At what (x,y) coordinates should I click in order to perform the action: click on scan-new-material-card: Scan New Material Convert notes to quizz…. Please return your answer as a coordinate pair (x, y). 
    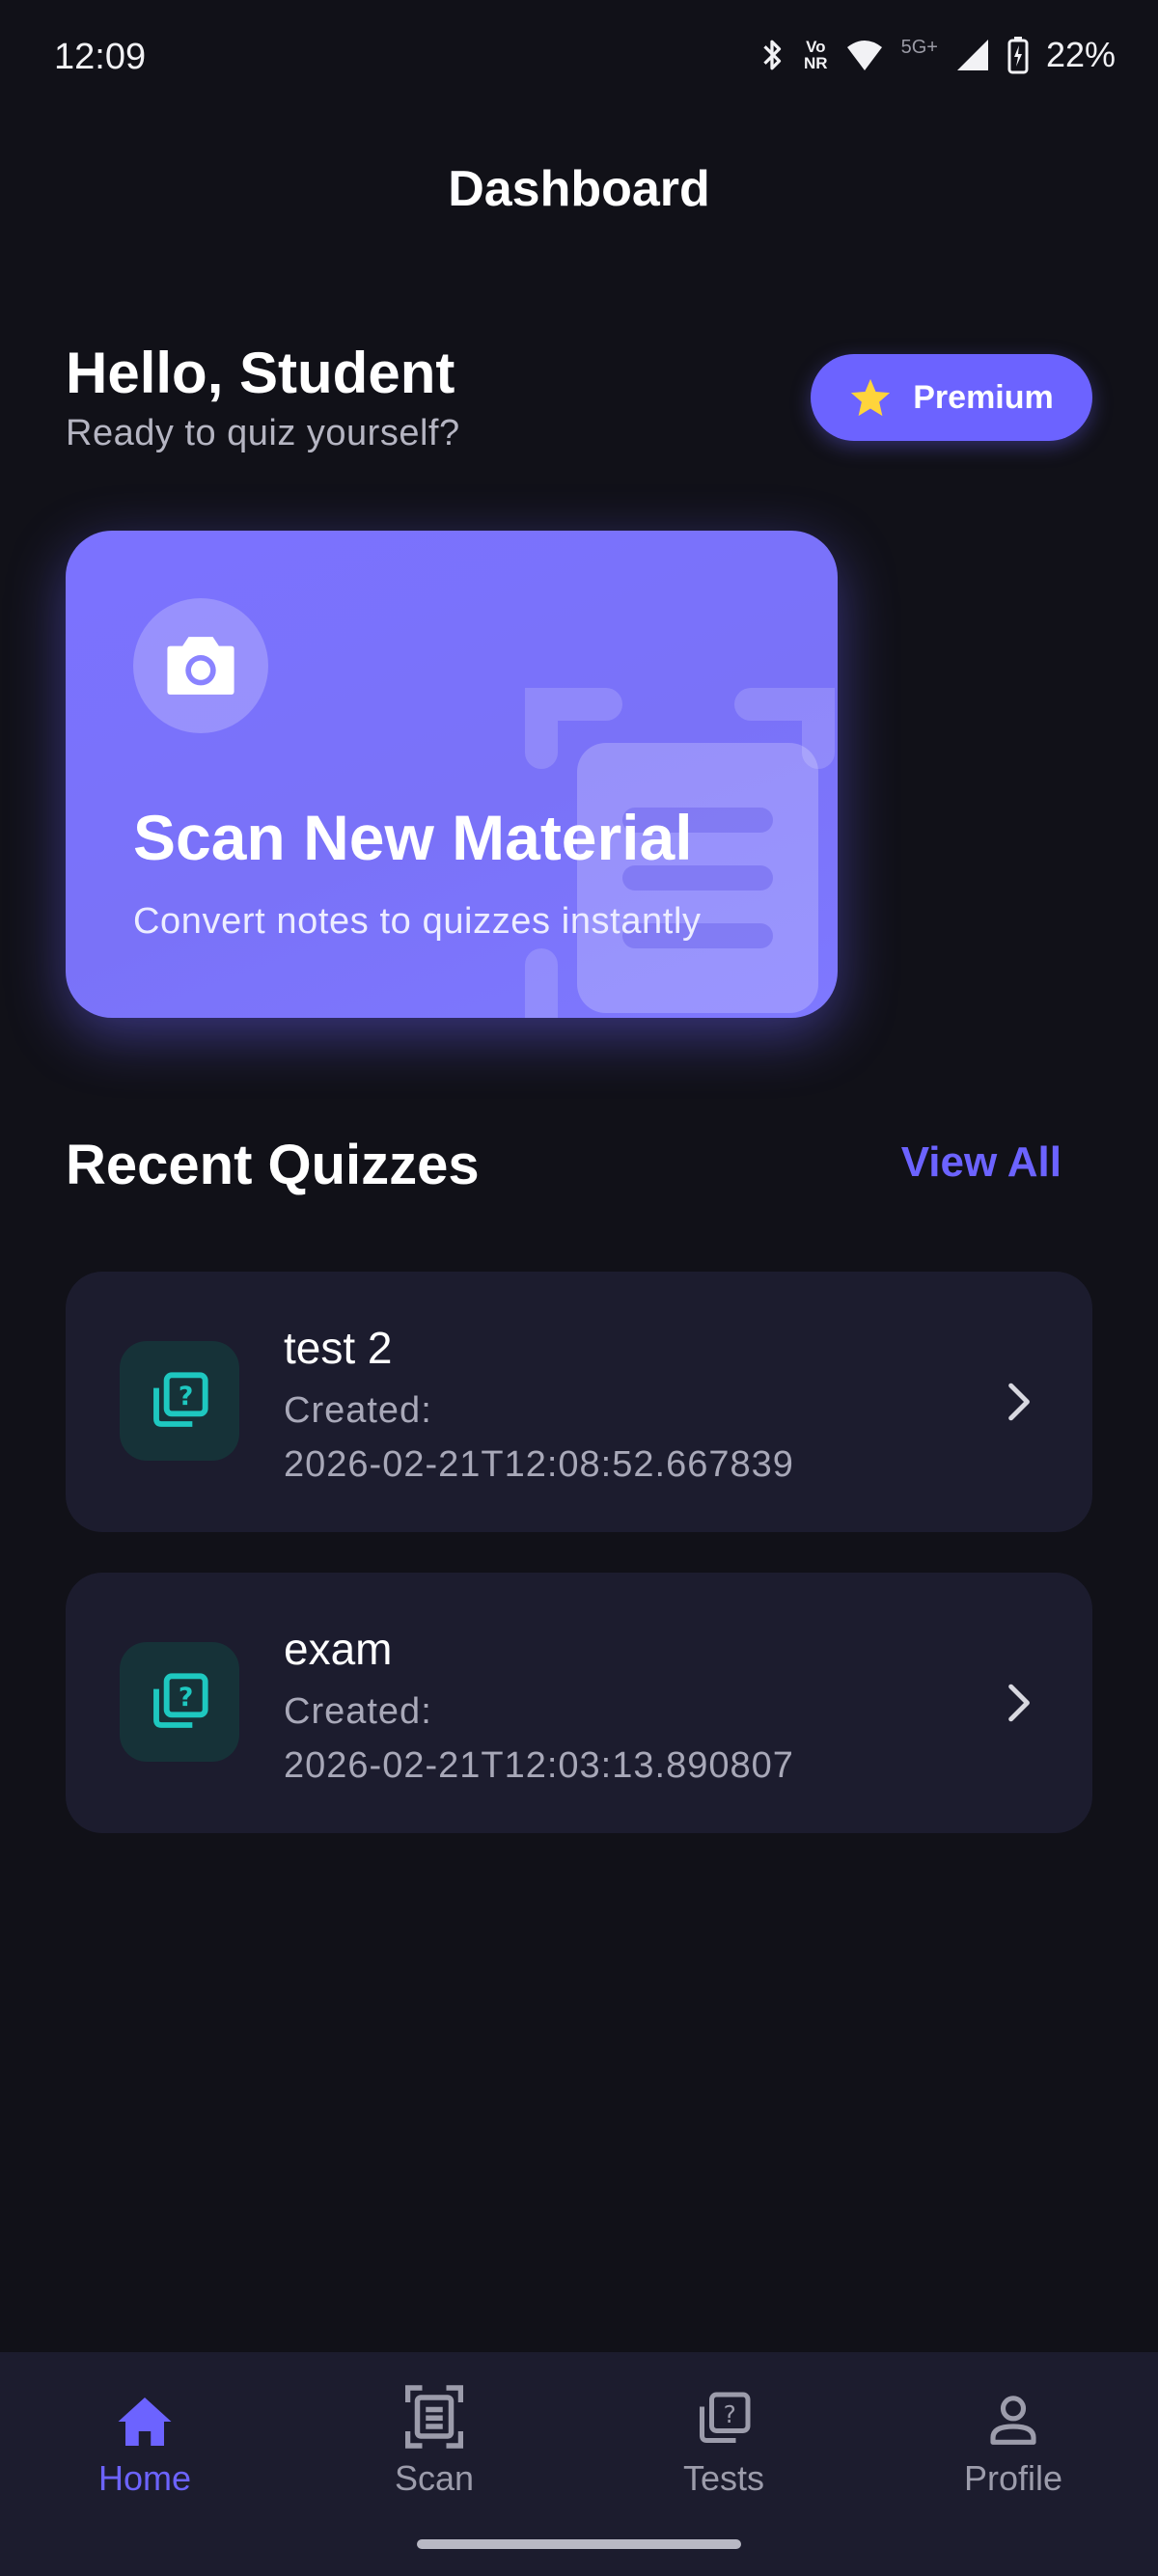
    Looking at the image, I should click on (452, 775).